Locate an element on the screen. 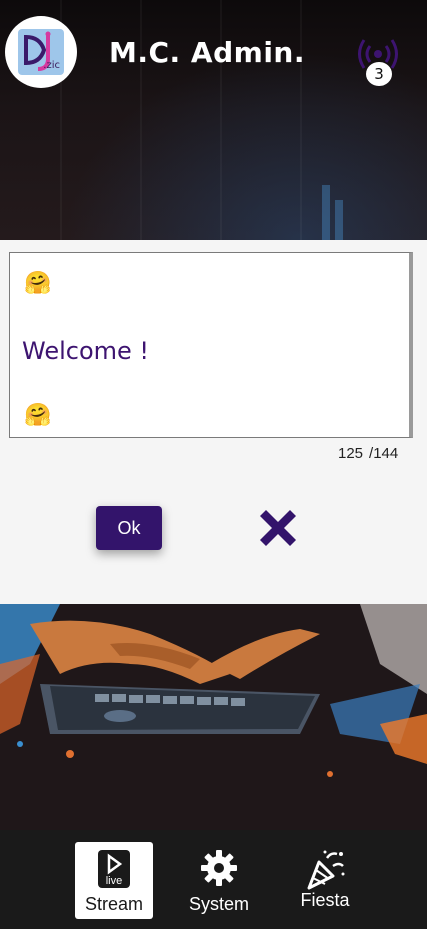 Image resolution: width=427 pixels, height=929 pixels. nav-item-fiesta: Fiesta is located at coordinates (325, 876).